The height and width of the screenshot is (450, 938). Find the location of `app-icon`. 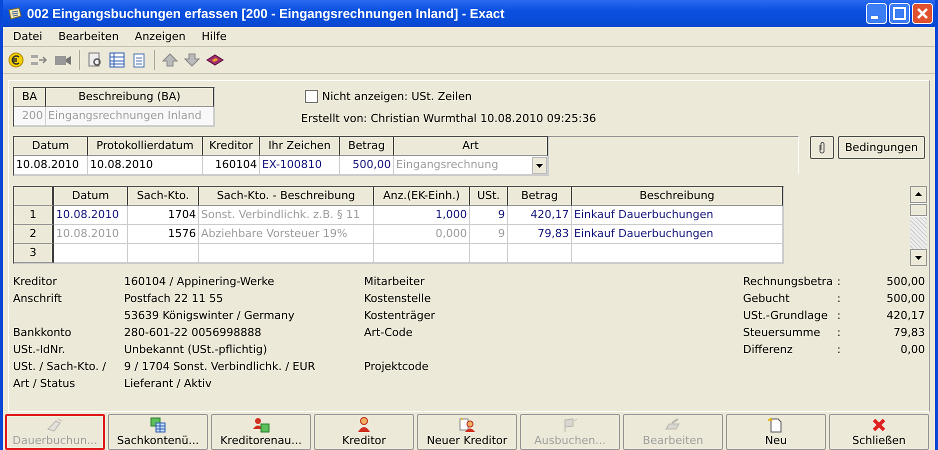

app-icon is located at coordinates (15, 14).